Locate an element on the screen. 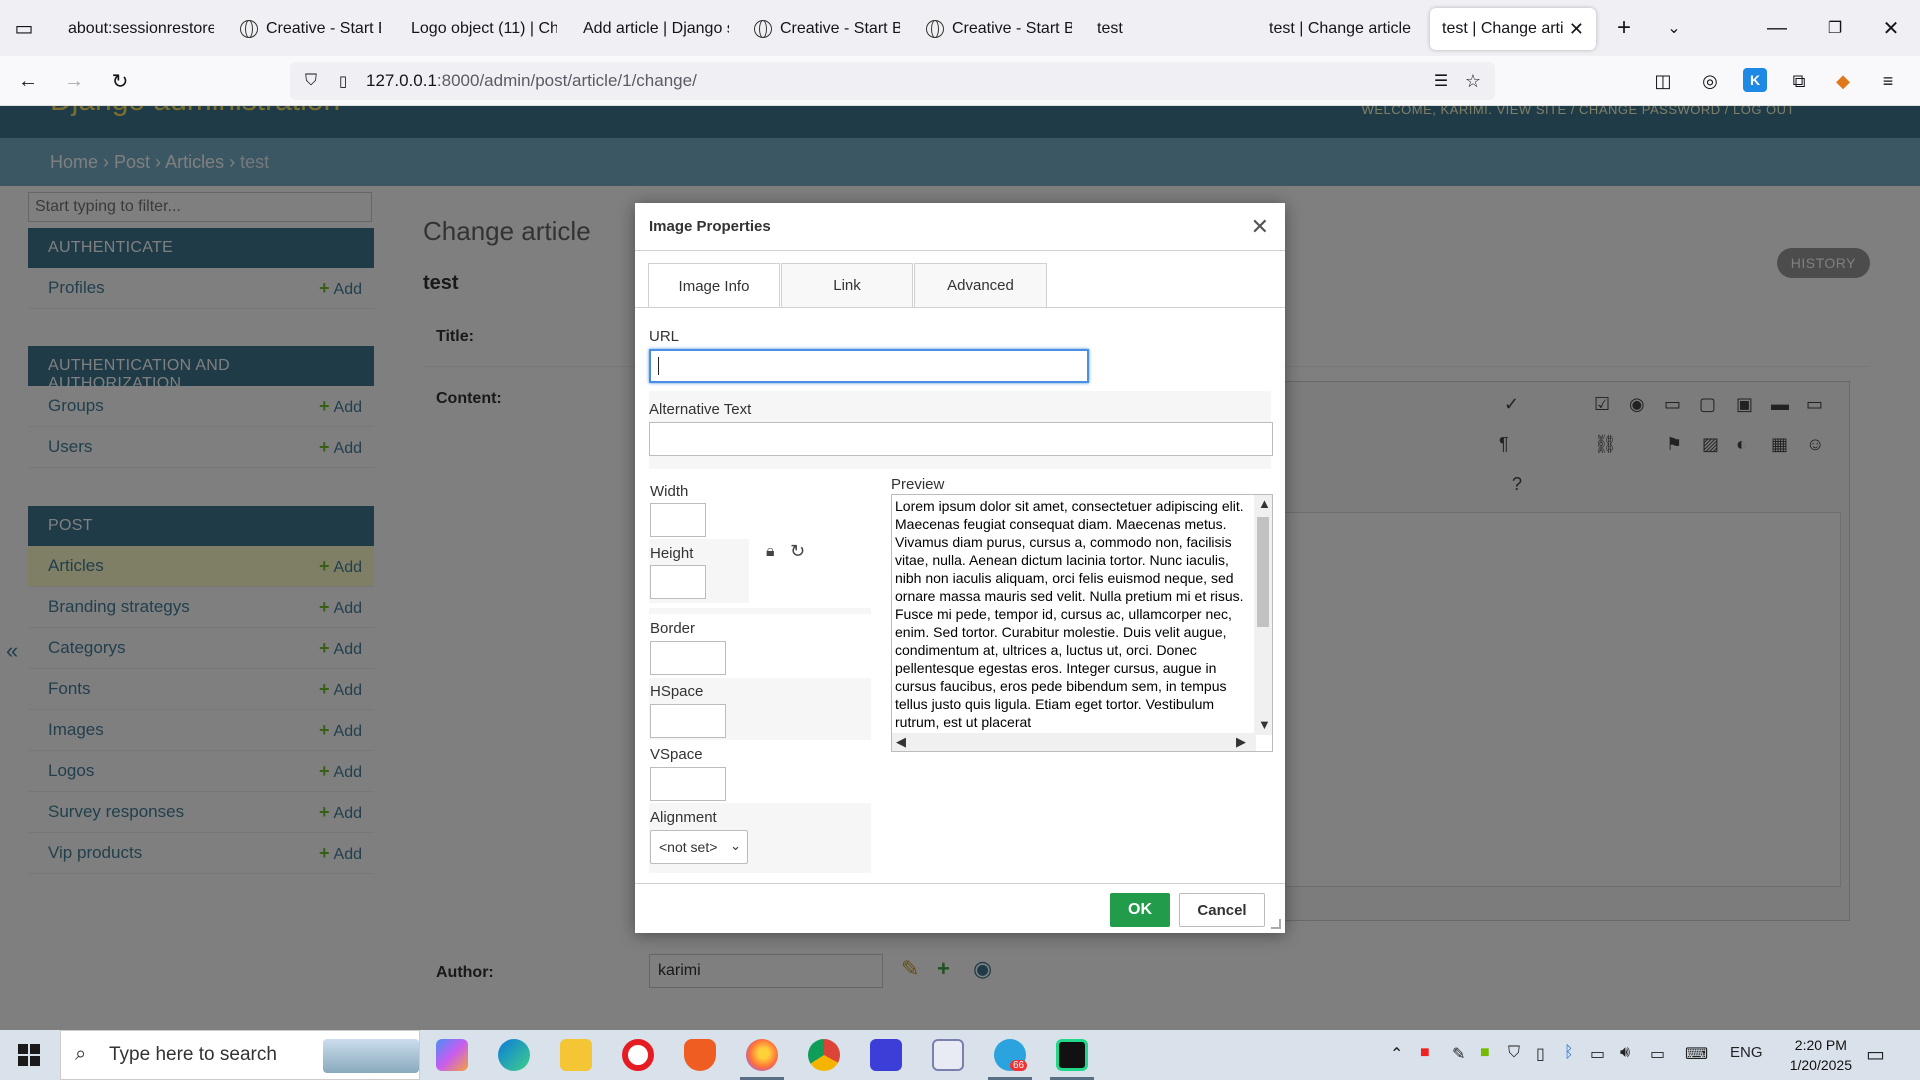 The image size is (1920, 1080). new-tab-icon: + is located at coordinates (1624, 28).